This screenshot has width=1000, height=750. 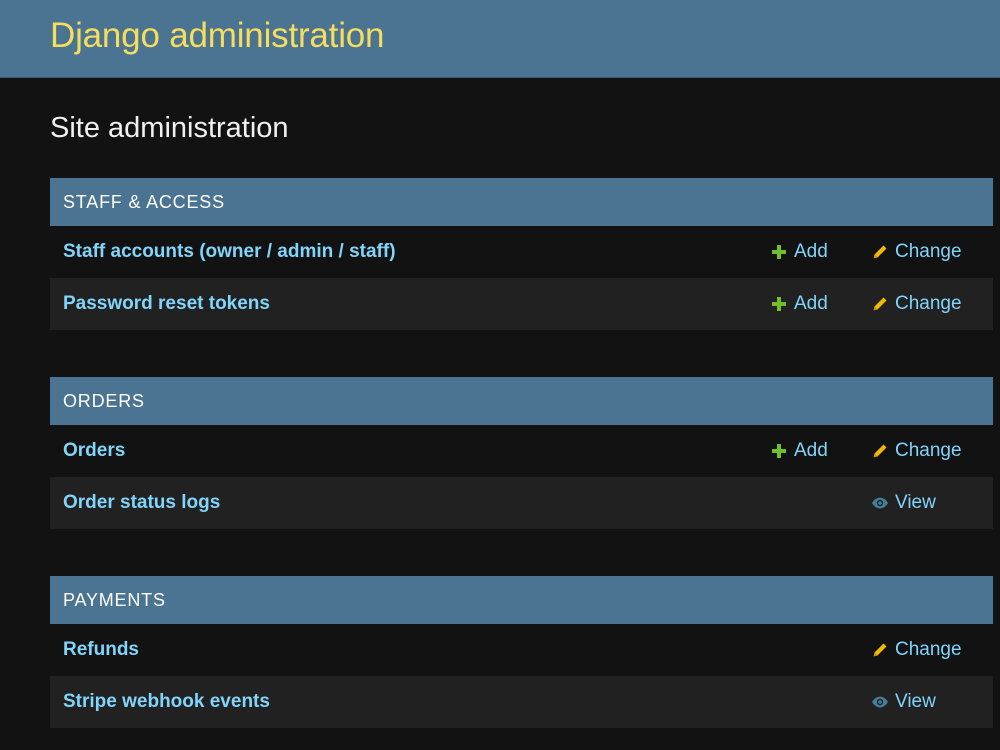 What do you see at coordinates (166, 702) in the screenshot?
I see `model-link-stripe-webhook-events: Stripe webhook events` at bounding box center [166, 702].